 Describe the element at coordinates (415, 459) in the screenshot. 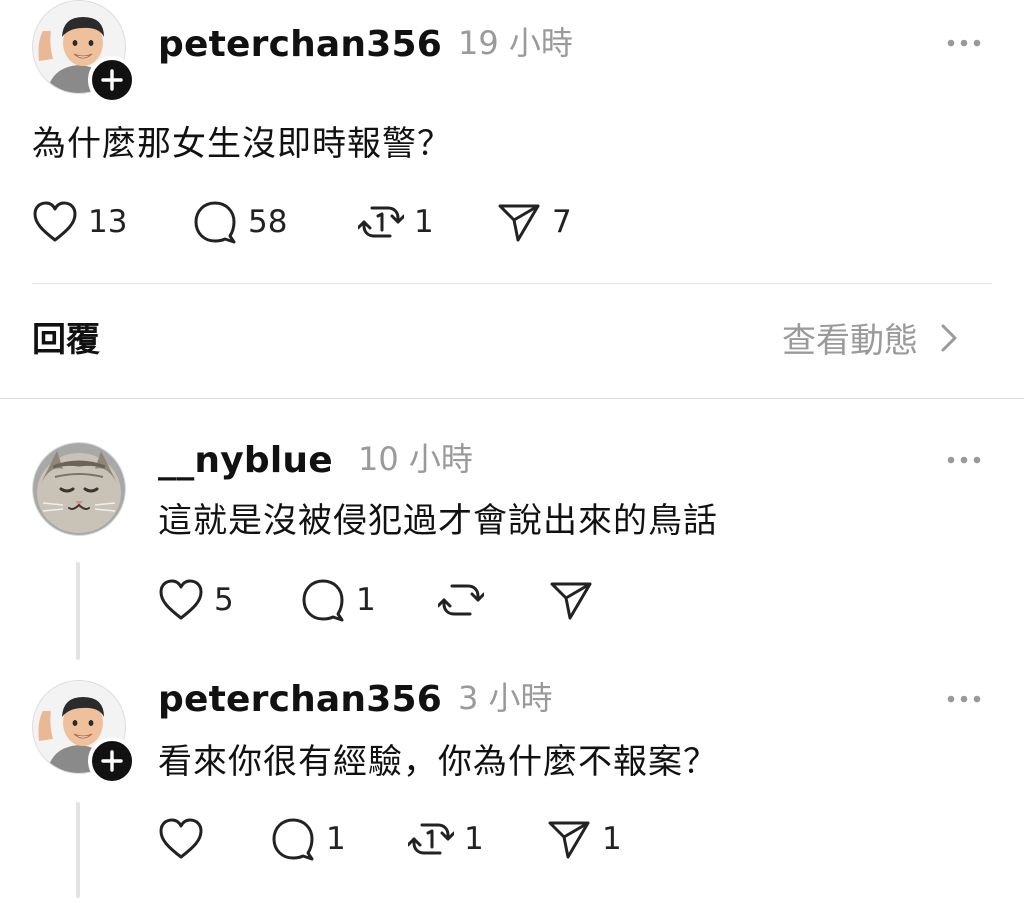

I see `reply-timestamp: 10 小時` at that location.